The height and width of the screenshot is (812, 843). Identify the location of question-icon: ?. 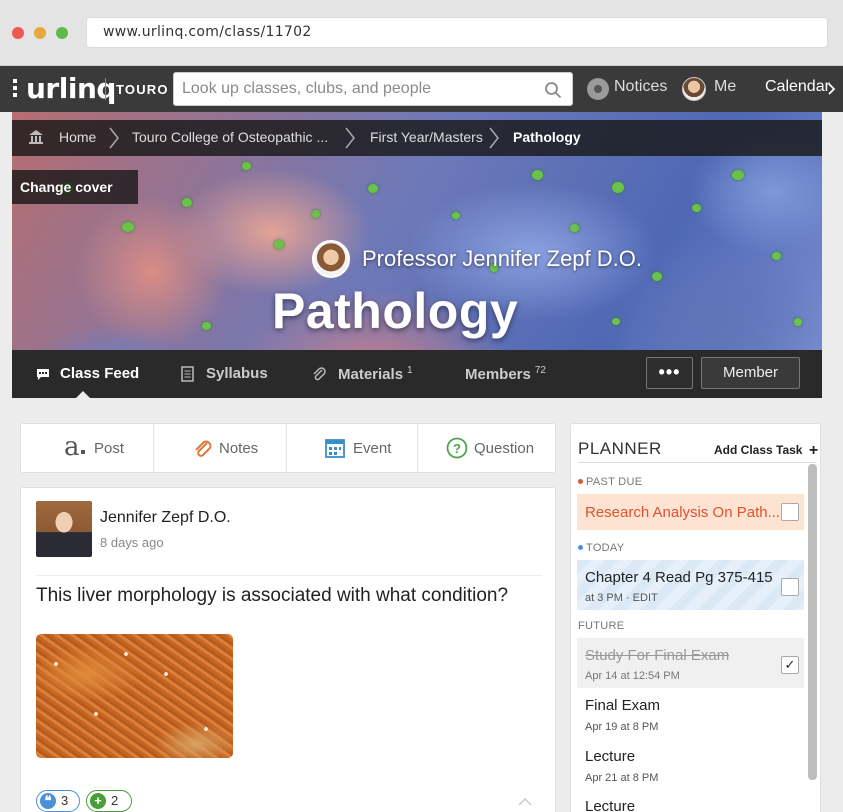
(457, 448).